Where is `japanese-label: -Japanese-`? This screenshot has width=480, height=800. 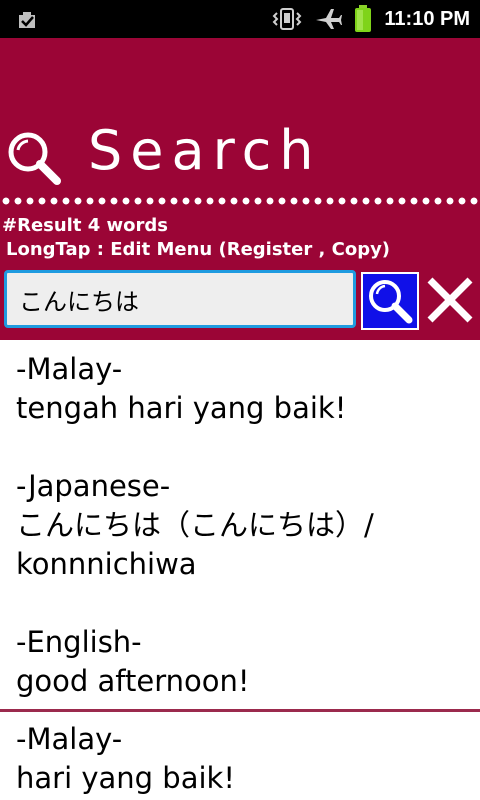
japanese-label: -Japanese- is located at coordinates (93, 486).